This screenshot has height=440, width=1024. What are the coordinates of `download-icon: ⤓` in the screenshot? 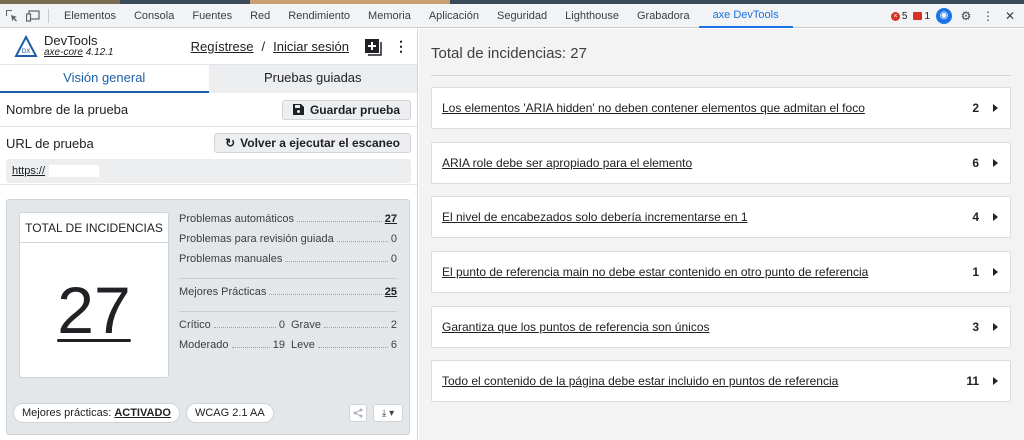 It's located at (384, 413).